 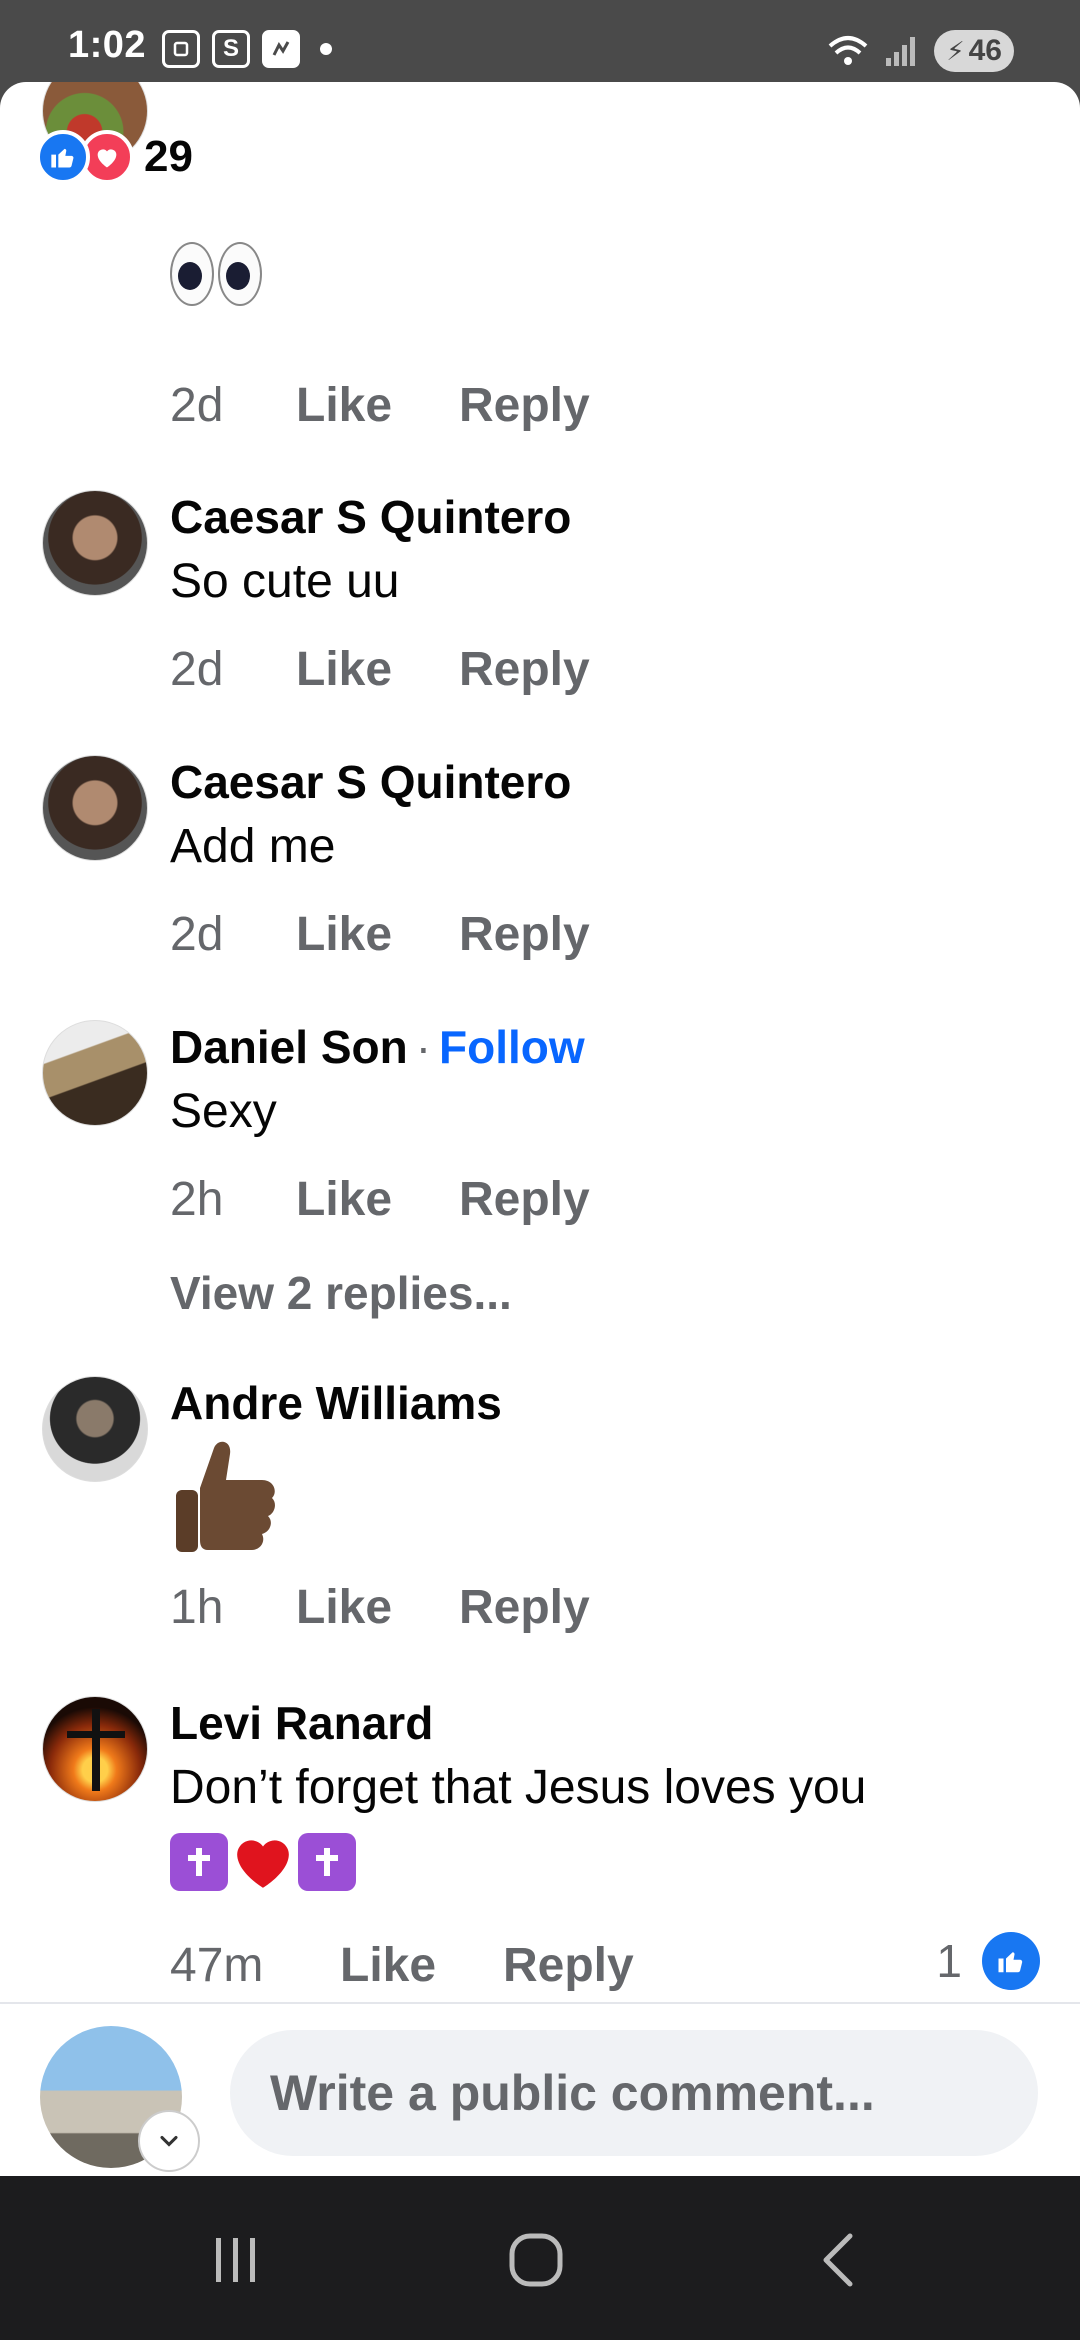 I want to click on comment-actions: 47m Like Reply, so click(x=402, y=1965).